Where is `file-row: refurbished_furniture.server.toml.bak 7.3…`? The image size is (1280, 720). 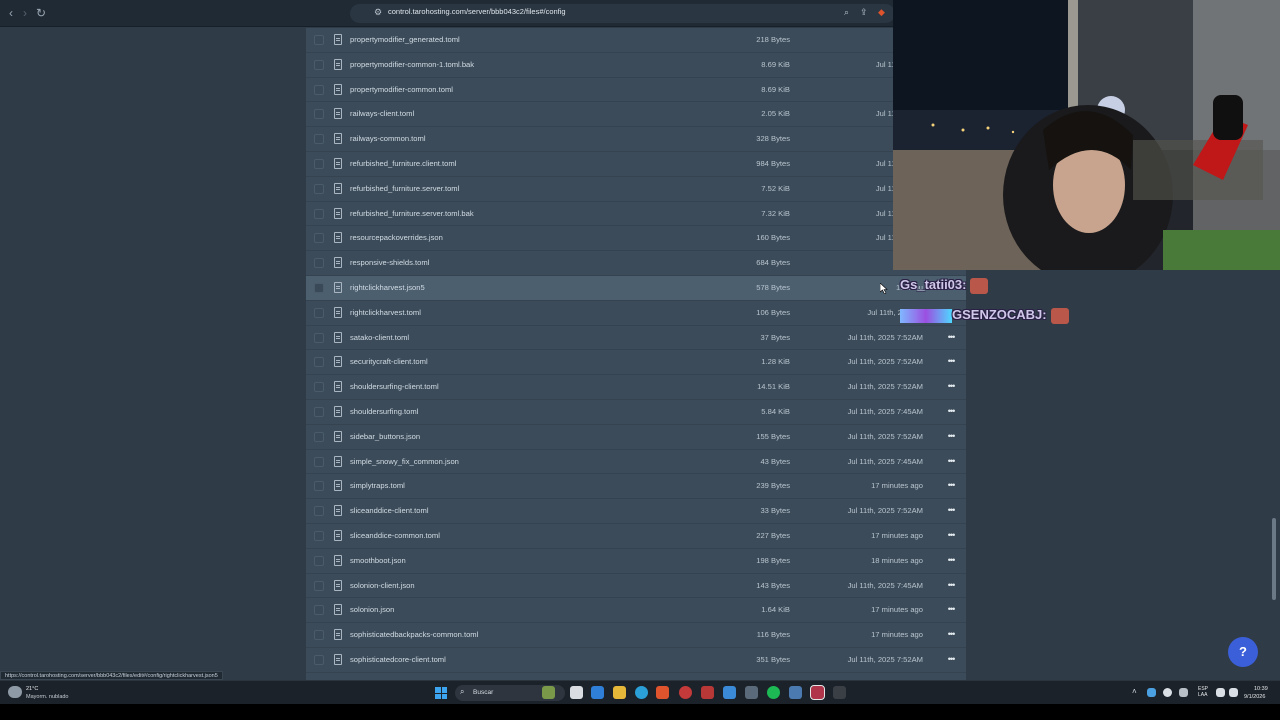 file-row: refurbished_furniture.server.toml.bak 7.3… is located at coordinates (636, 214).